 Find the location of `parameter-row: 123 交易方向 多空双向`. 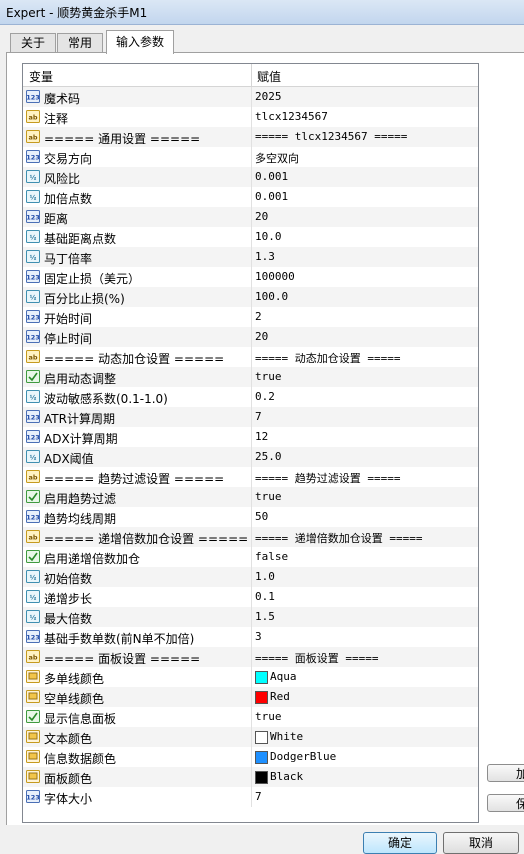

parameter-row: 123 交易方向 多空双向 is located at coordinates (250, 157).